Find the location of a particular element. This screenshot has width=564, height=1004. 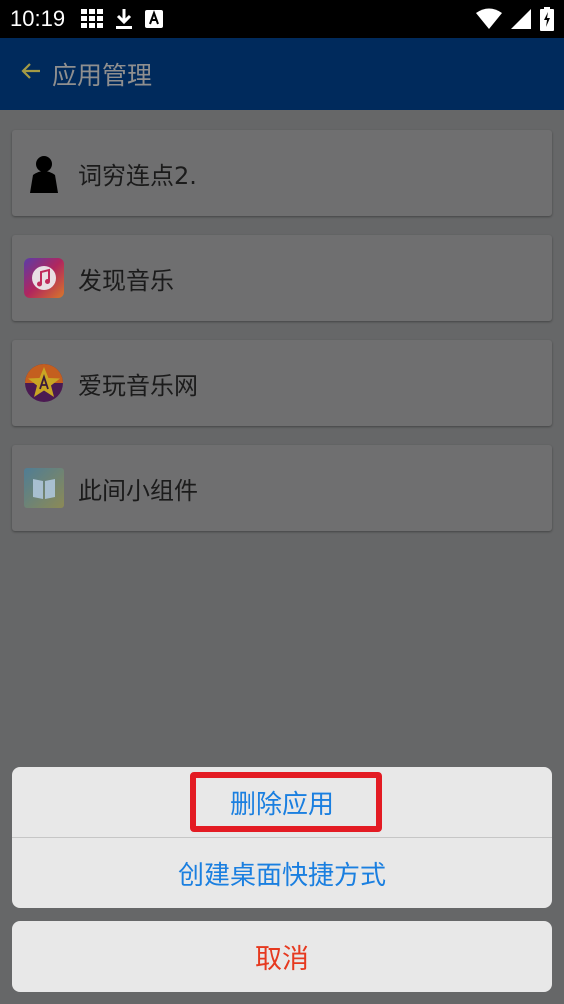

app-name: 词穷连点2. is located at coordinates (137, 175).